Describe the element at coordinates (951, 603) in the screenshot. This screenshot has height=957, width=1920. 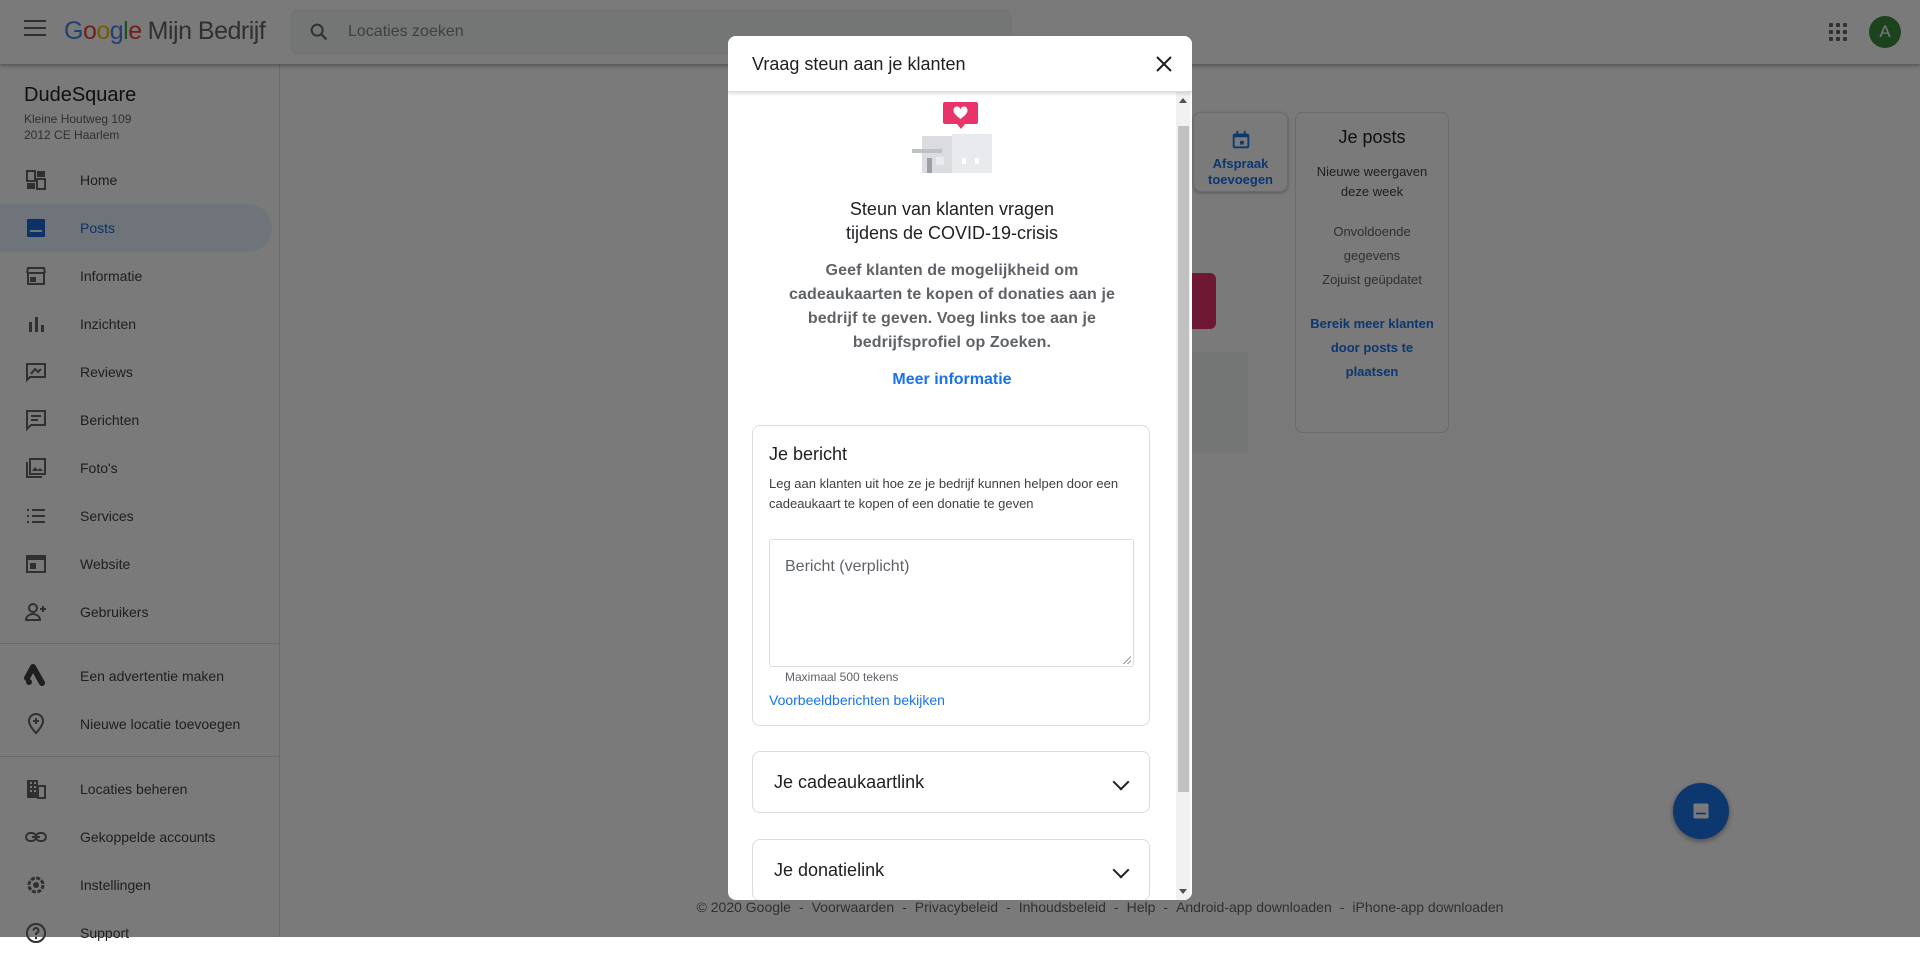
I see `message-textarea: Bericht (verplicht)` at that location.